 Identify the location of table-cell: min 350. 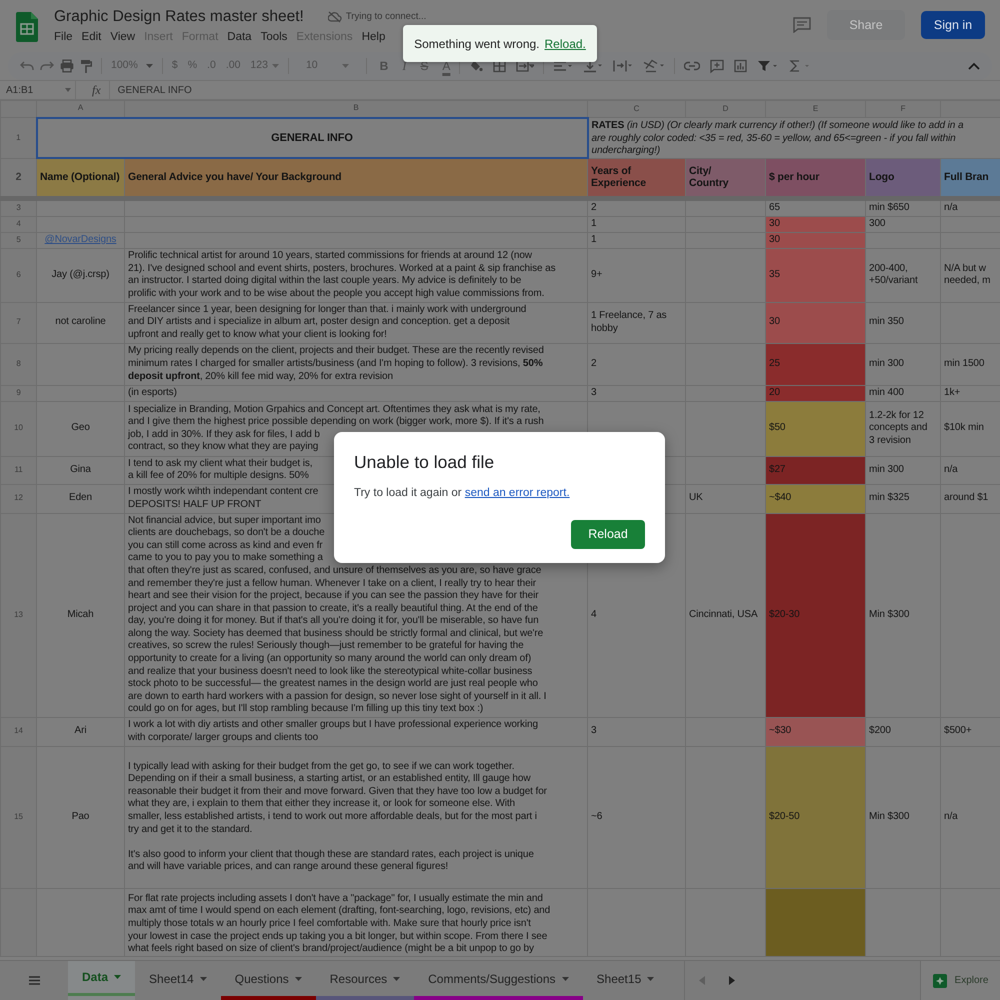
(903, 323).